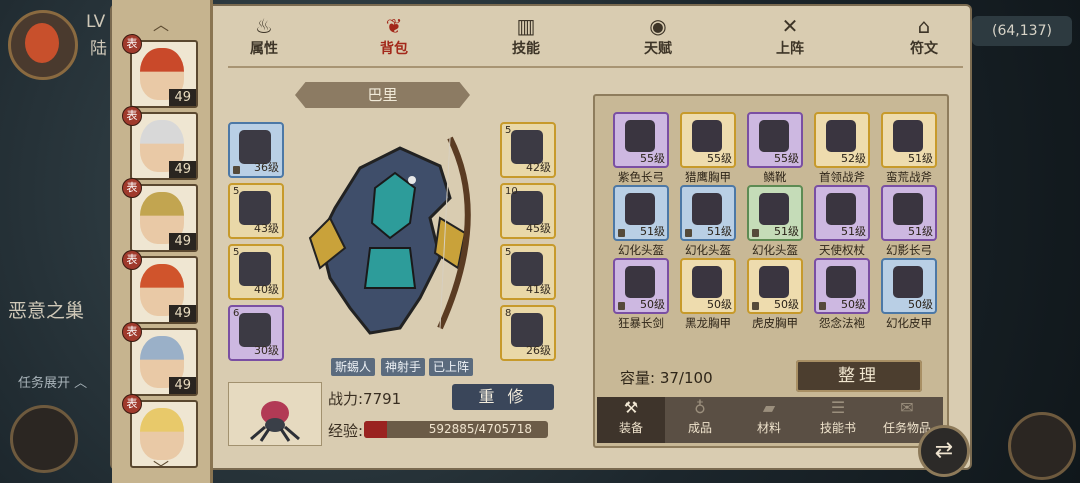 The height and width of the screenshot is (483, 1080). Describe the element at coordinates (526, 39) in the screenshot. I see `tab-book: ▥ 技能` at that location.